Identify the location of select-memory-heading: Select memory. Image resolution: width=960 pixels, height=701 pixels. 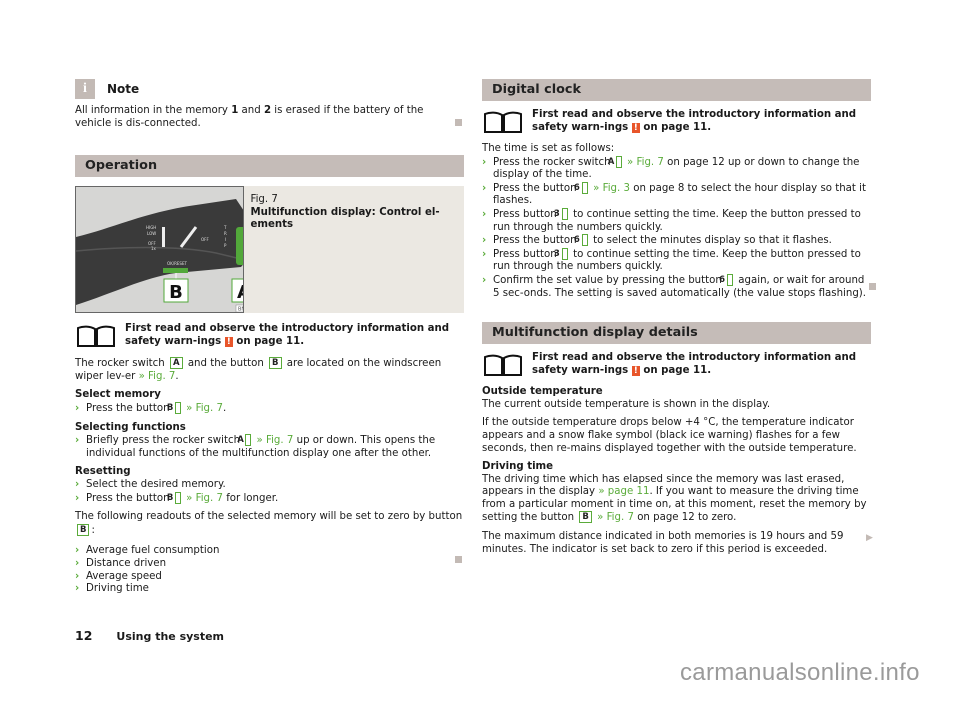
(118, 395).